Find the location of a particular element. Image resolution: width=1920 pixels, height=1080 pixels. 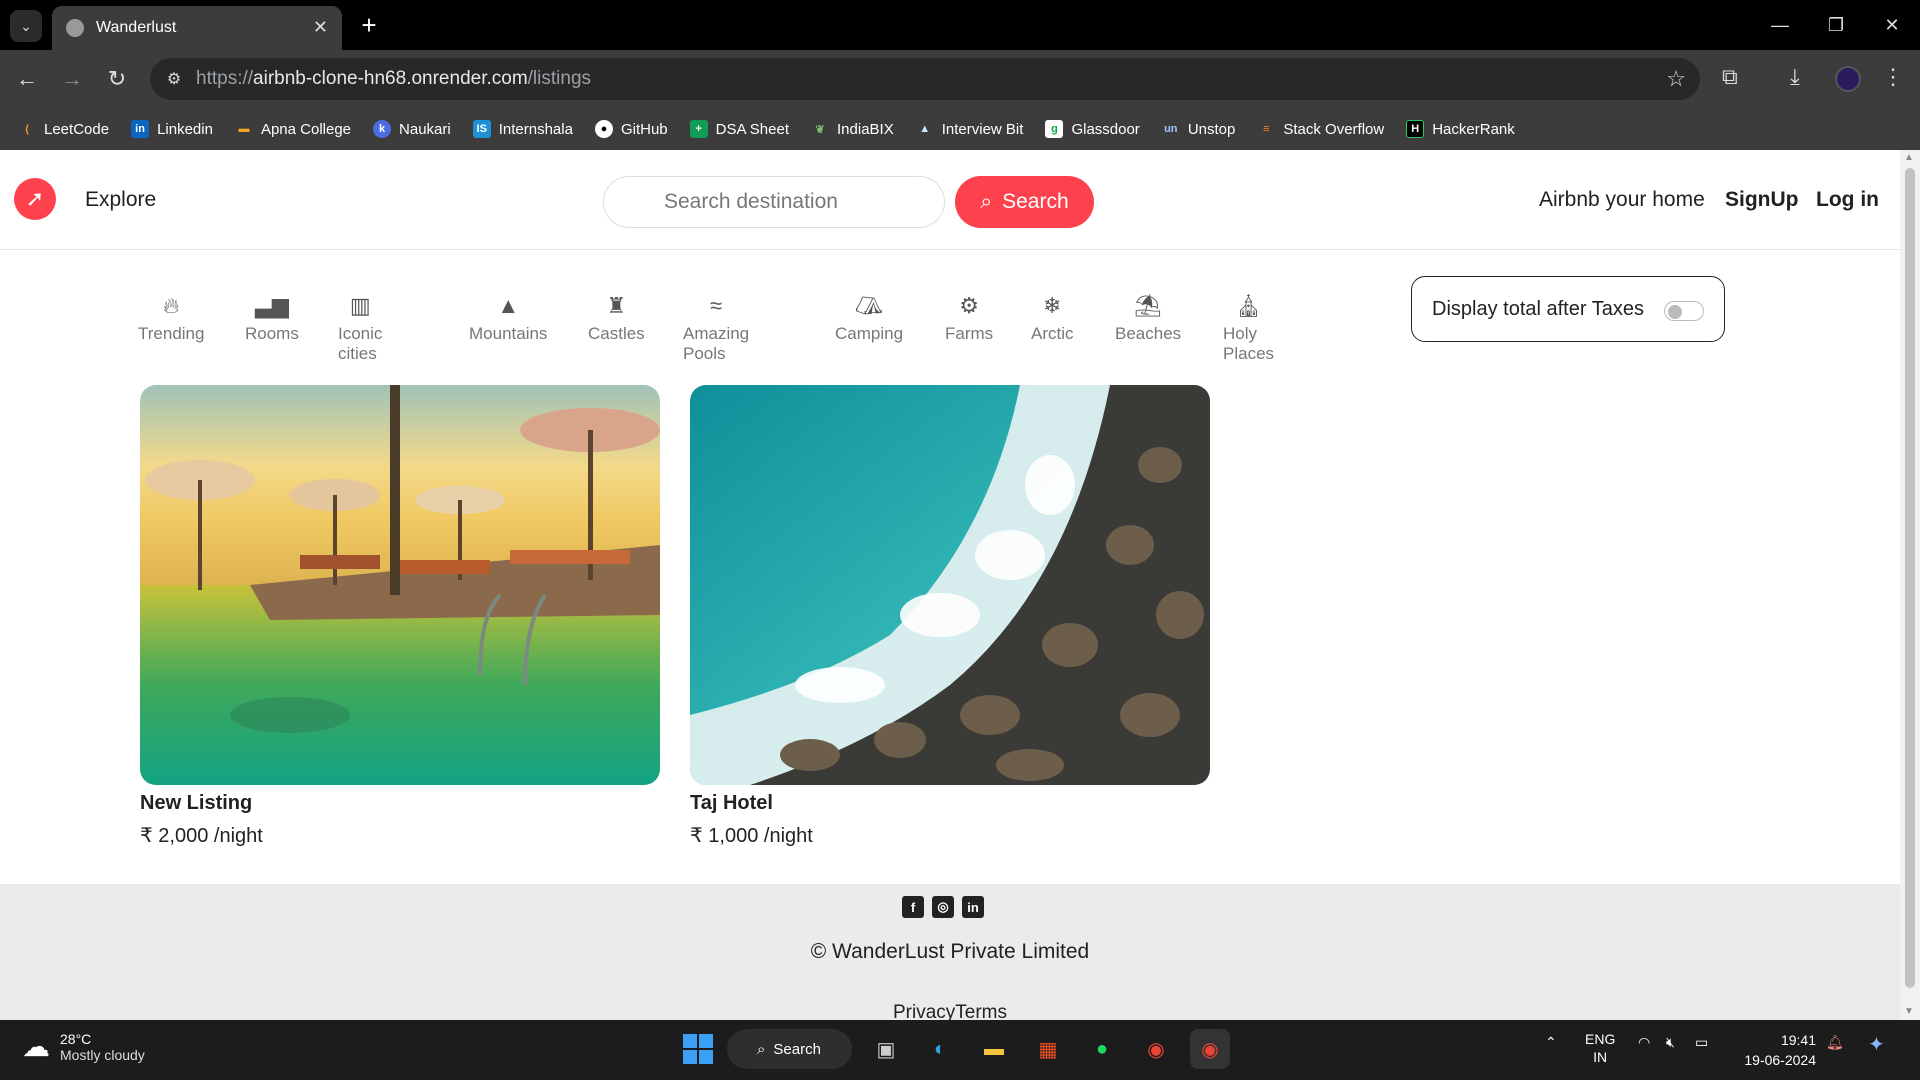

filter-castles: ♜ Castles is located at coordinates (616, 318).